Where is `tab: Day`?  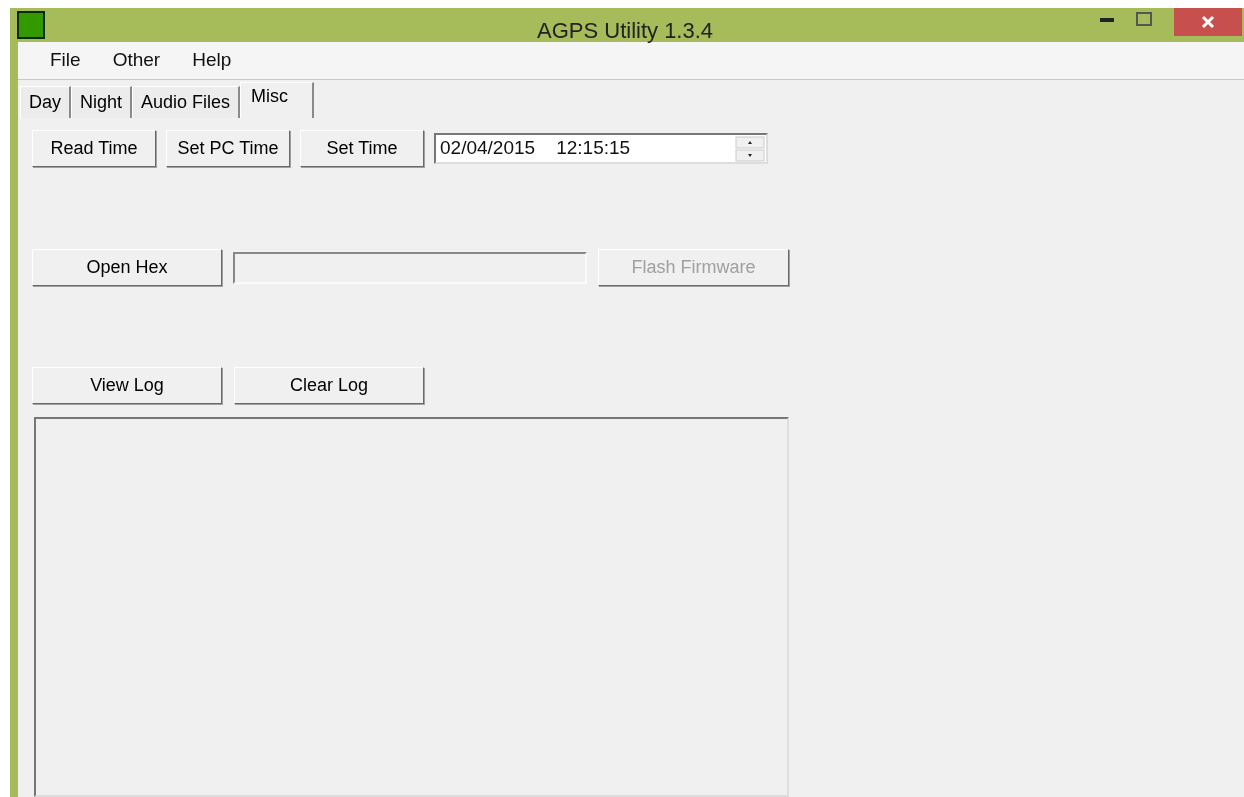
tab: Day is located at coordinates (45, 102).